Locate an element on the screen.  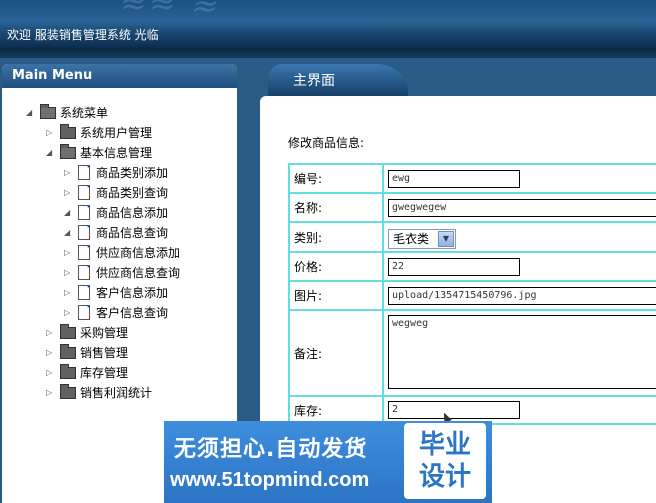
menu-tree-item: ▷ 供应商信息添加 is located at coordinates (150, 253).